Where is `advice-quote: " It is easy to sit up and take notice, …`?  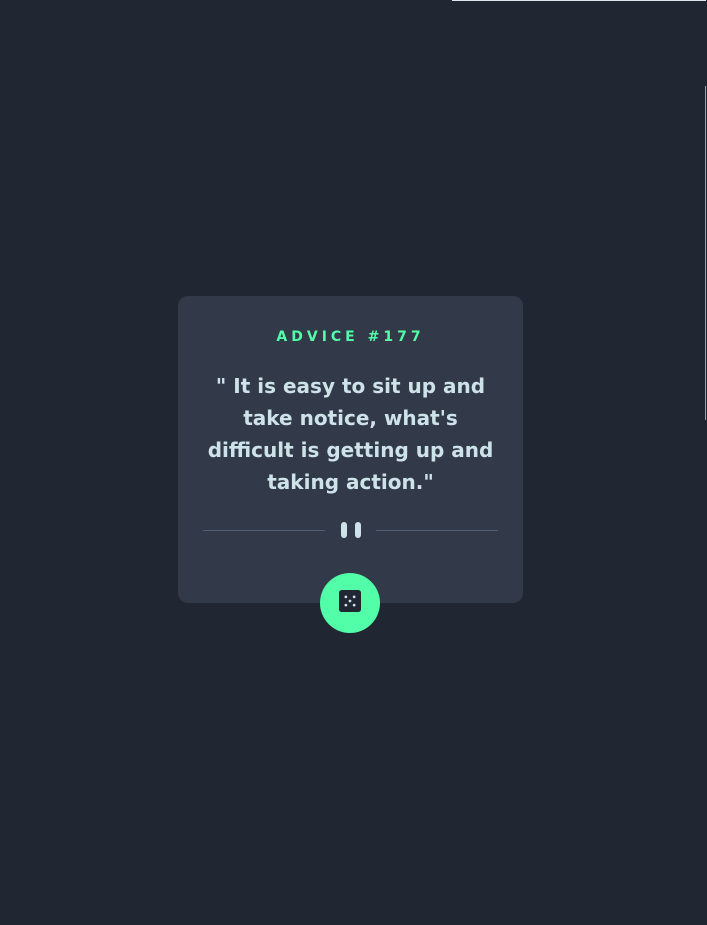
advice-quote: " It is easy to sit up and take notice, … is located at coordinates (350, 434).